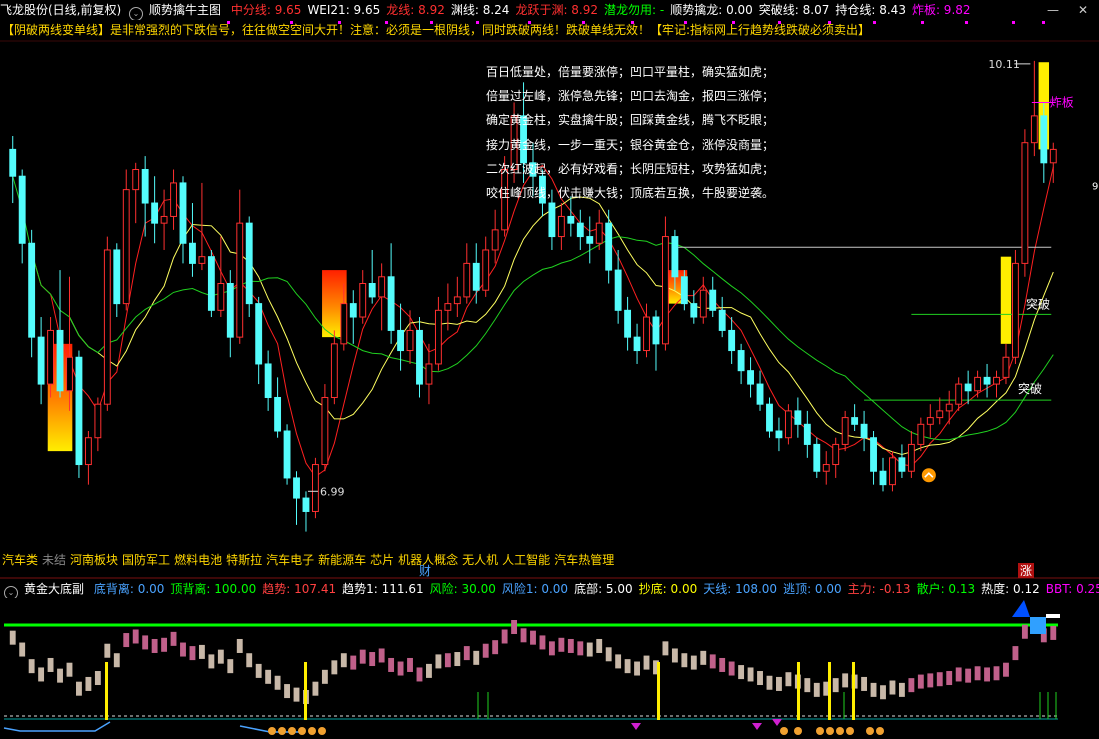 Image resolution: width=1099 pixels, height=739 pixels. Describe the element at coordinates (146, 560) in the screenshot. I see `sector-tag: 国防军工` at that location.